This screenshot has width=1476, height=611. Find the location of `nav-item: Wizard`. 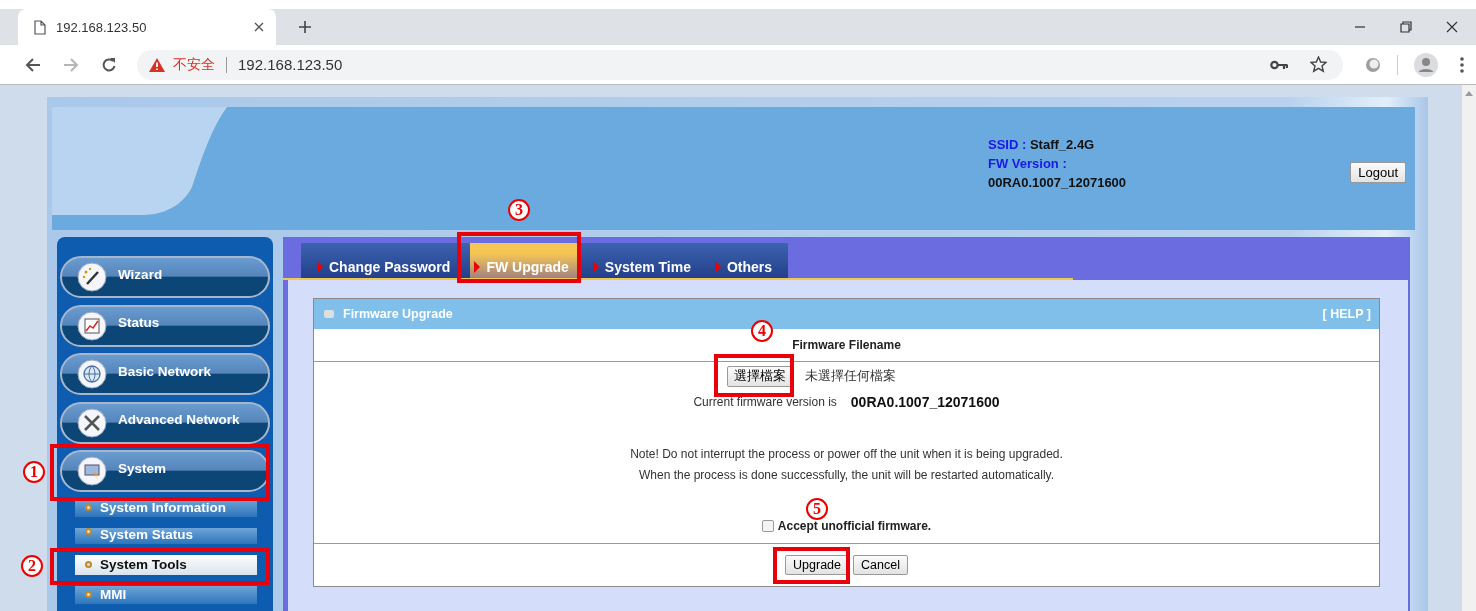

nav-item: Wizard is located at coordinates (165, 277).